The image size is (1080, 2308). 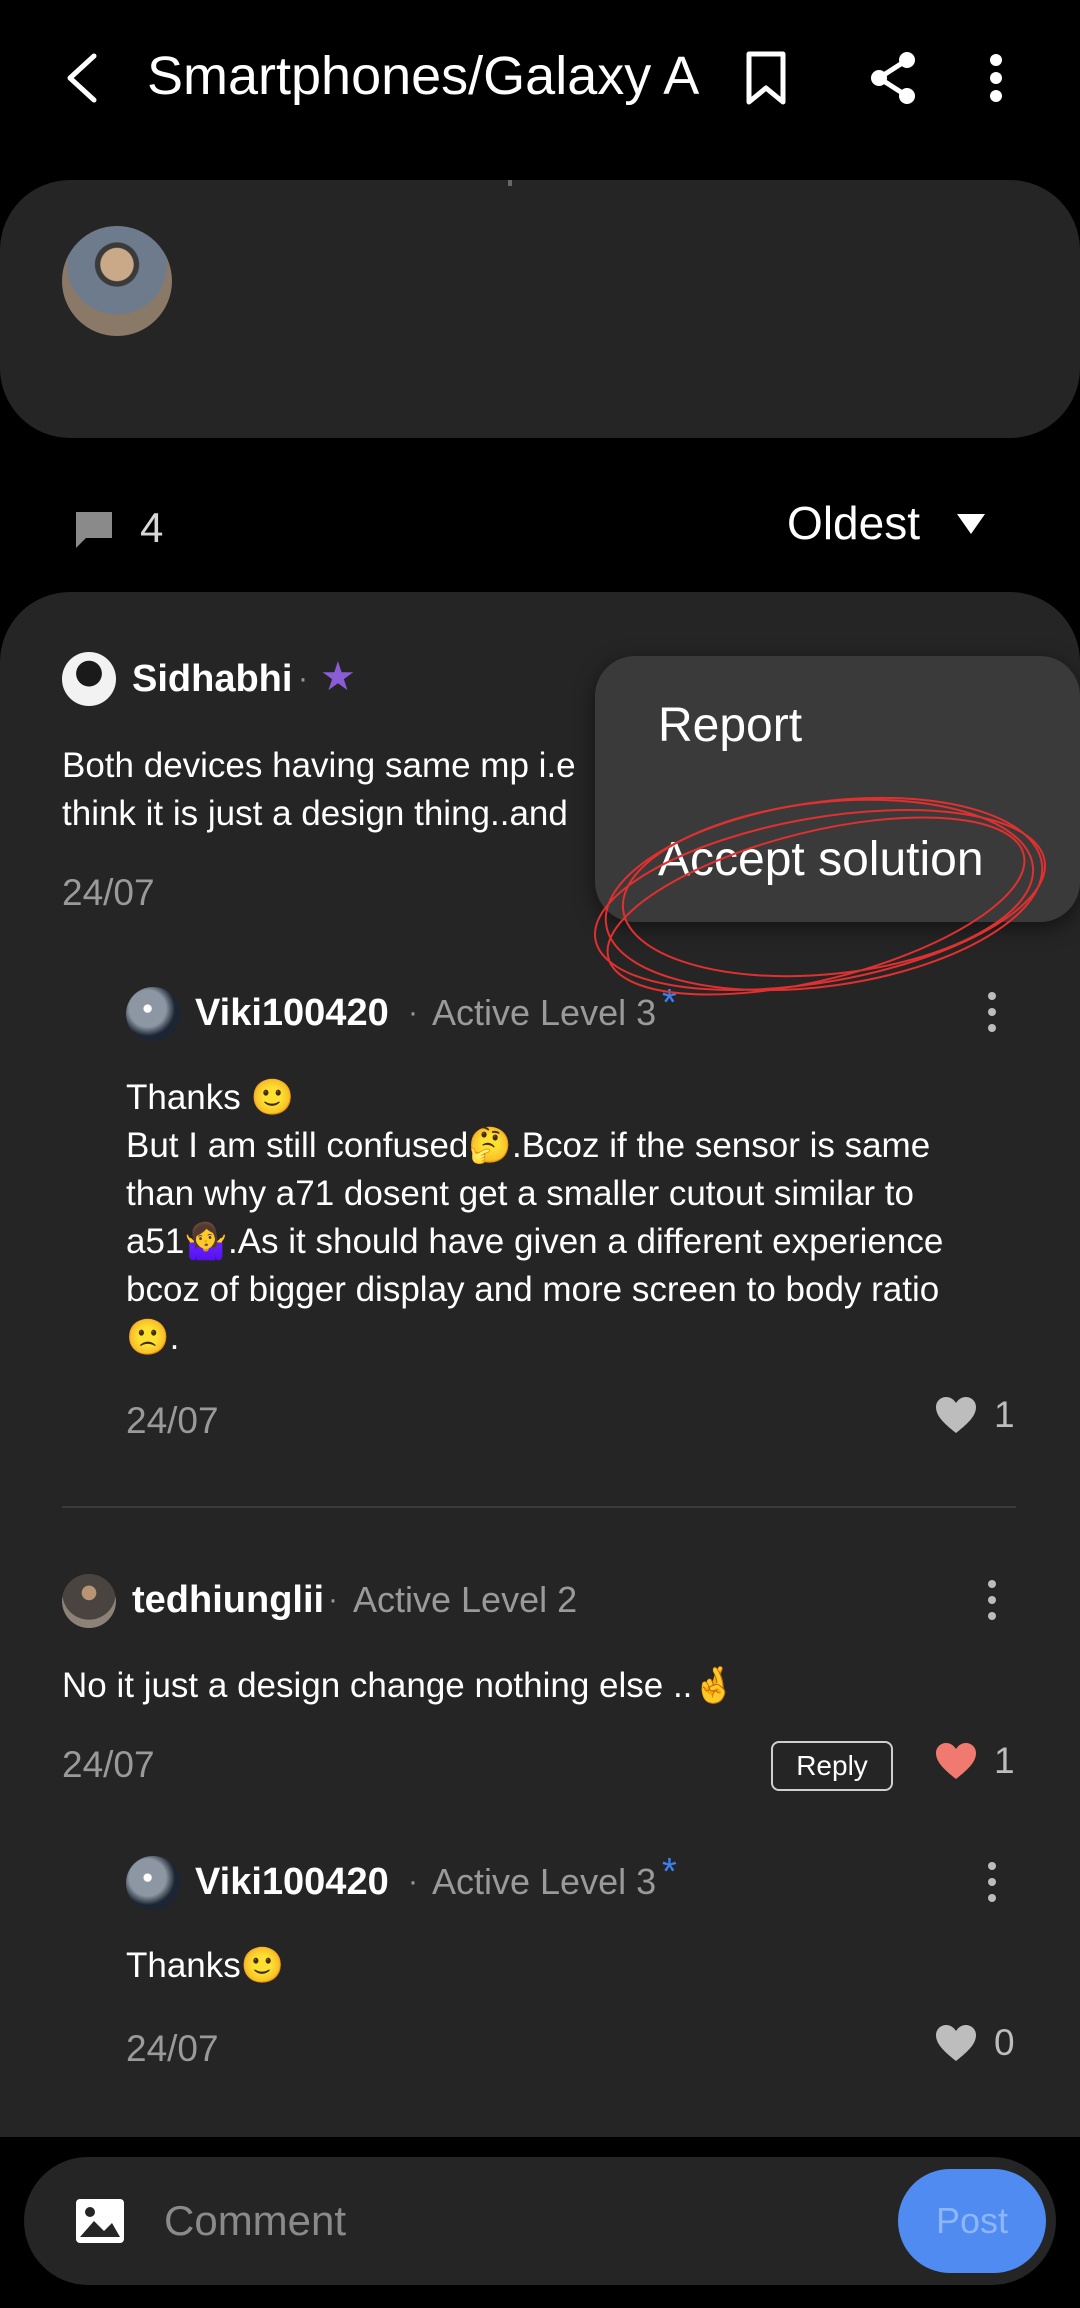 I want to click on more-options-button, so click(x=996, y=78).